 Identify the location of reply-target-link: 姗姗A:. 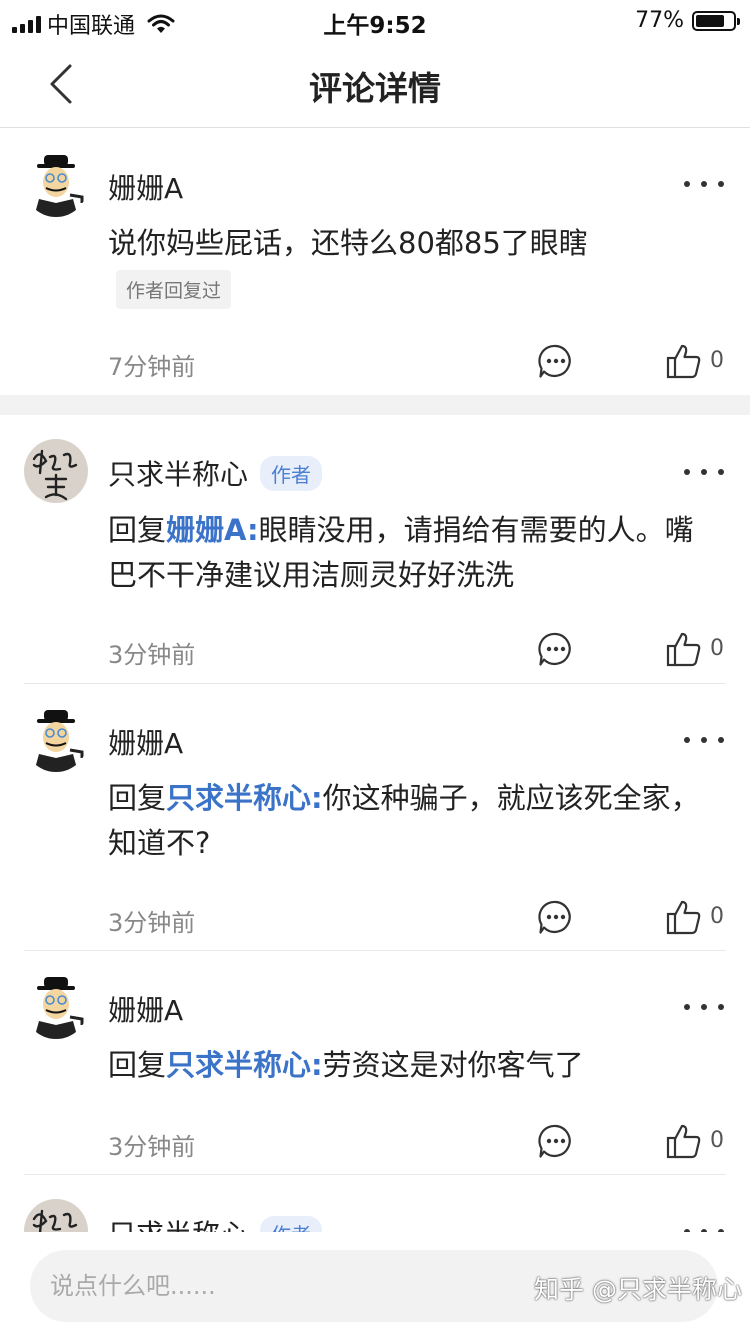
(212, 530).